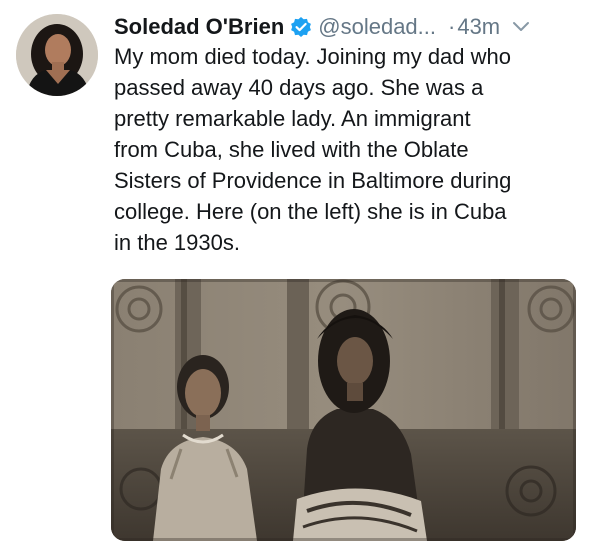 The height and width of the screenshot is (551, 595). What do you see at coordinates (312, 56) in the screenshot?
I see `tweet-text-line: My mom died today. Joining my dad who` at bounding box center [312, 56].